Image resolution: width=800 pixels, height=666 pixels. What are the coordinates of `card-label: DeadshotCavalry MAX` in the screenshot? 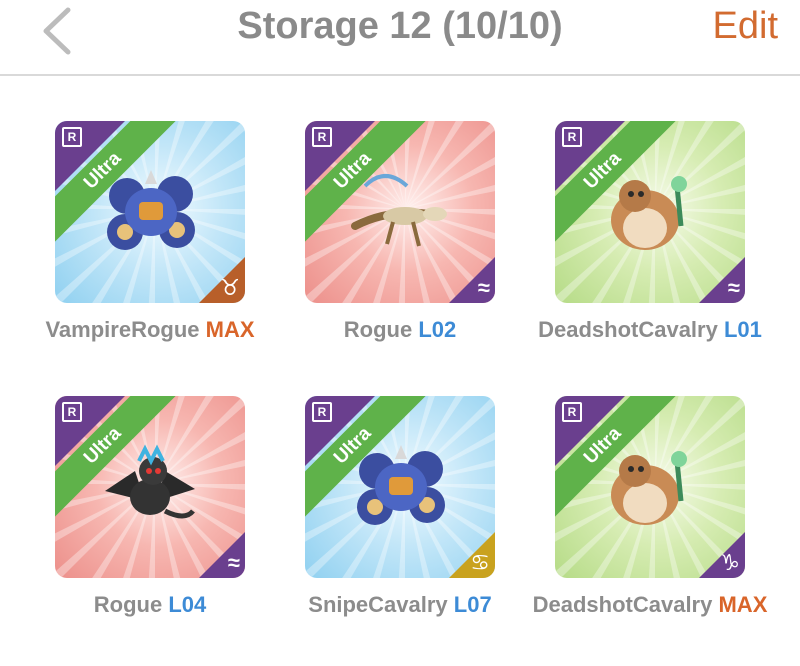 It's located at (650, 605).